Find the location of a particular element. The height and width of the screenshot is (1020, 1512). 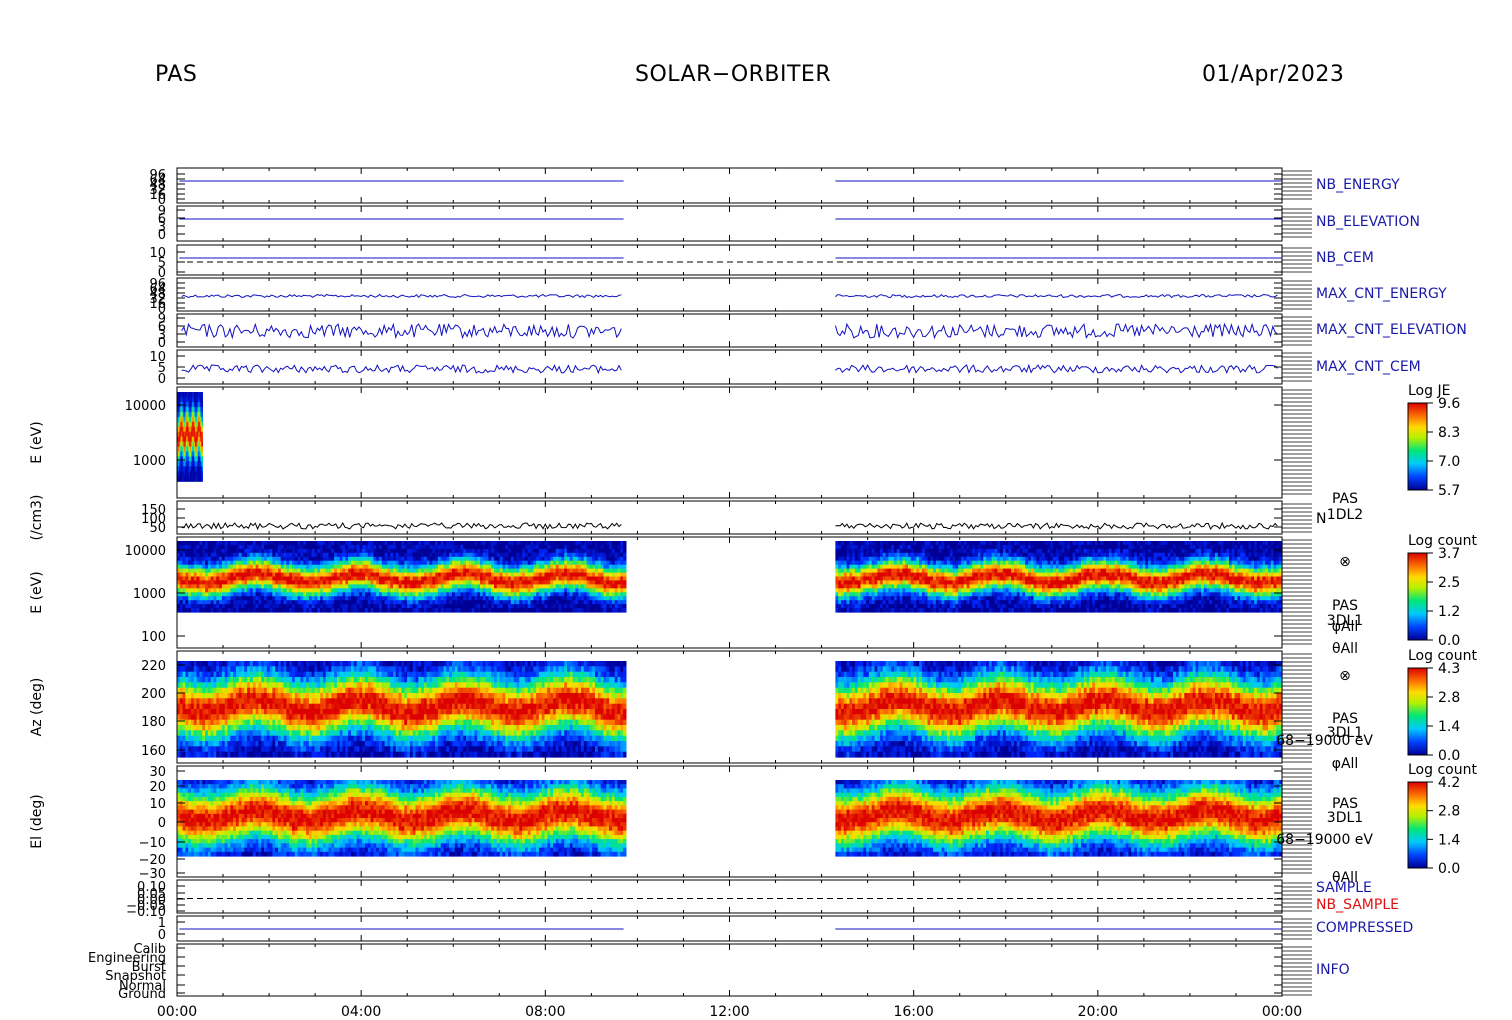

panel-compressed: 10 COMPRESSED is located at coordinates (785, 929).